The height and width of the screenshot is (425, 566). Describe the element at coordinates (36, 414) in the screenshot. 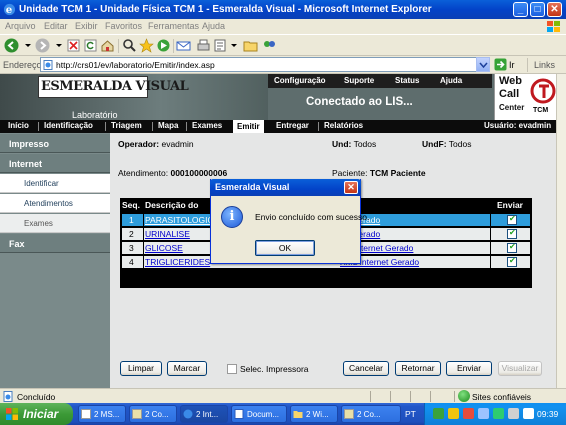

I see `start-button: Iniciar` at that location.